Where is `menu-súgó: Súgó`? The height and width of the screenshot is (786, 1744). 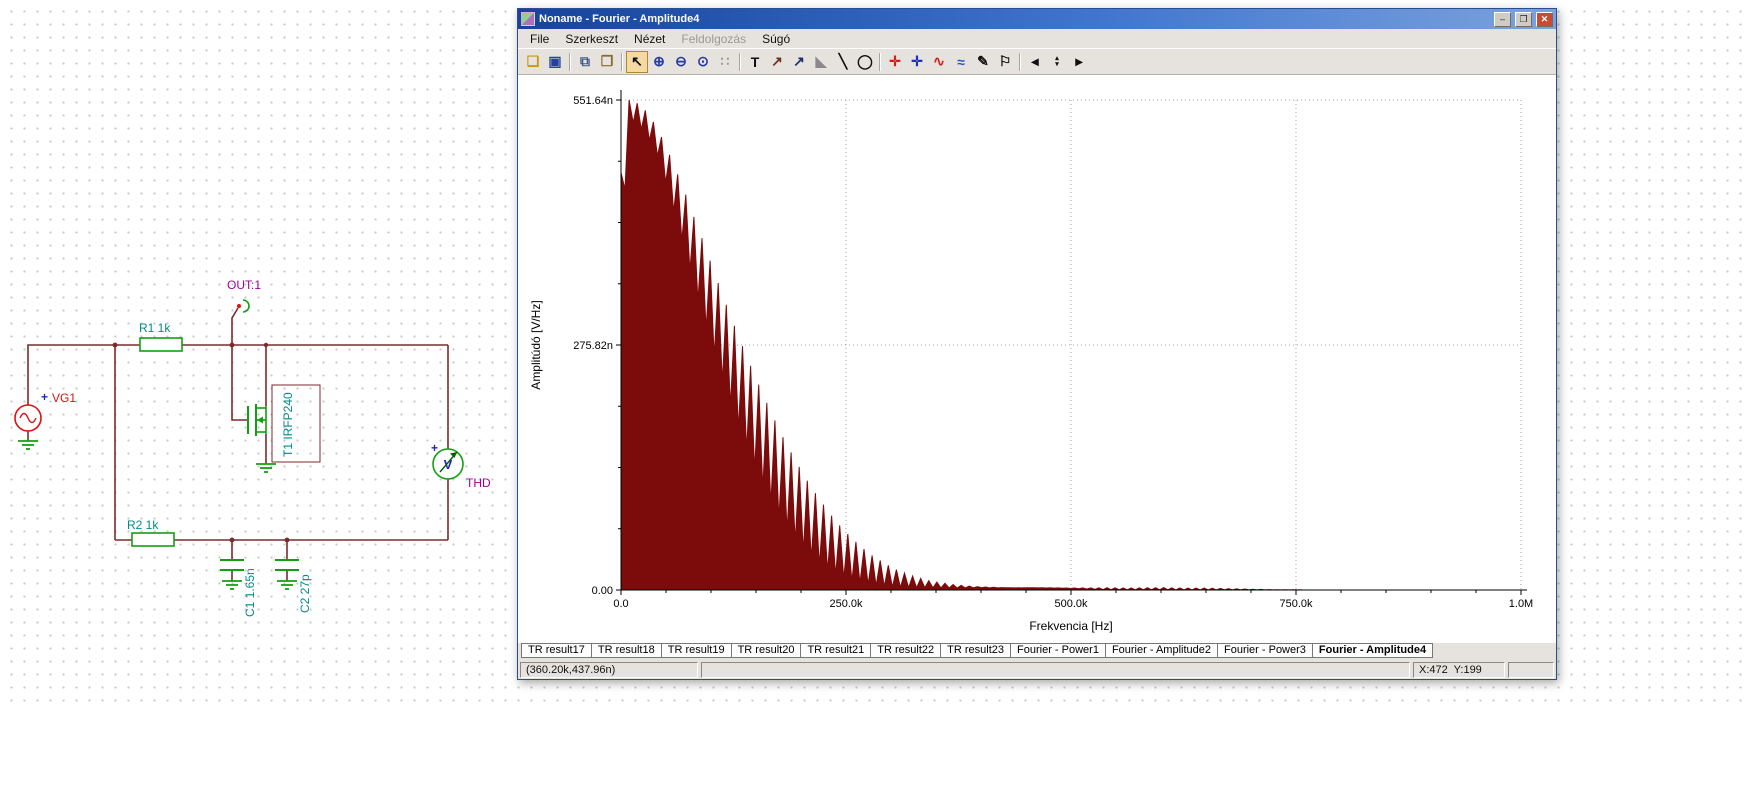 menu-súgó: Súgó is located at coordinates (776, 39).